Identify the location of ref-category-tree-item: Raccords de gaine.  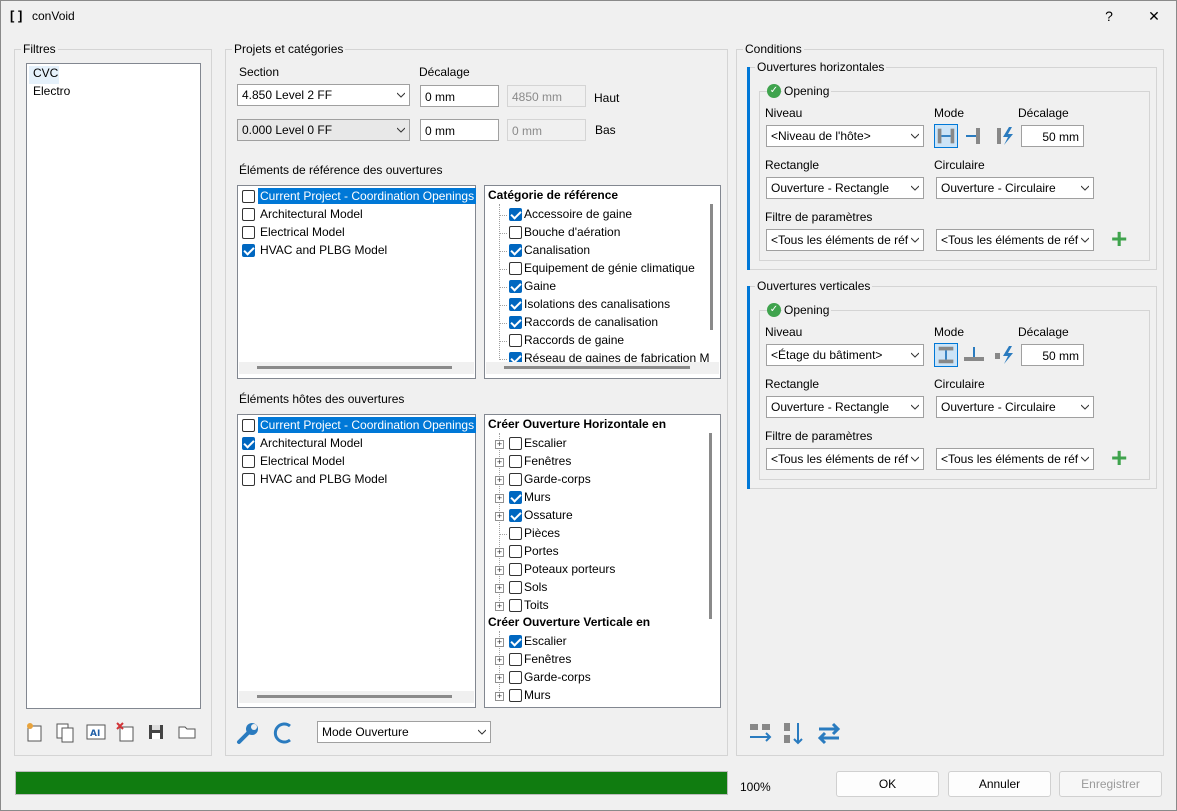
(595, 341).